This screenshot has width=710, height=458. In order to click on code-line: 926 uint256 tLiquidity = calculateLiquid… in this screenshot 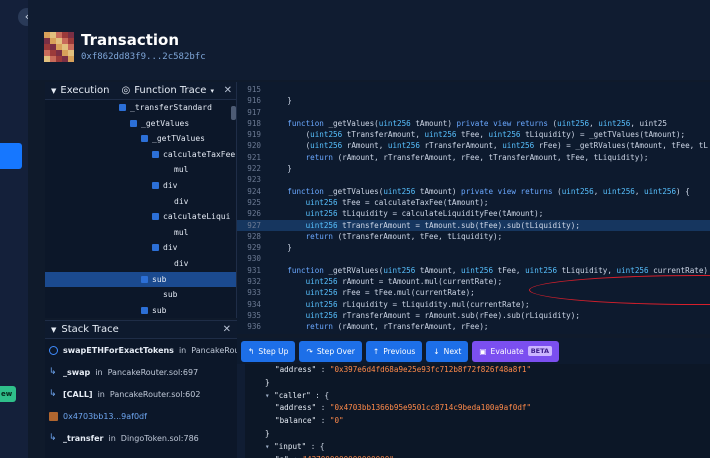, I will do `click(473, 213)`.